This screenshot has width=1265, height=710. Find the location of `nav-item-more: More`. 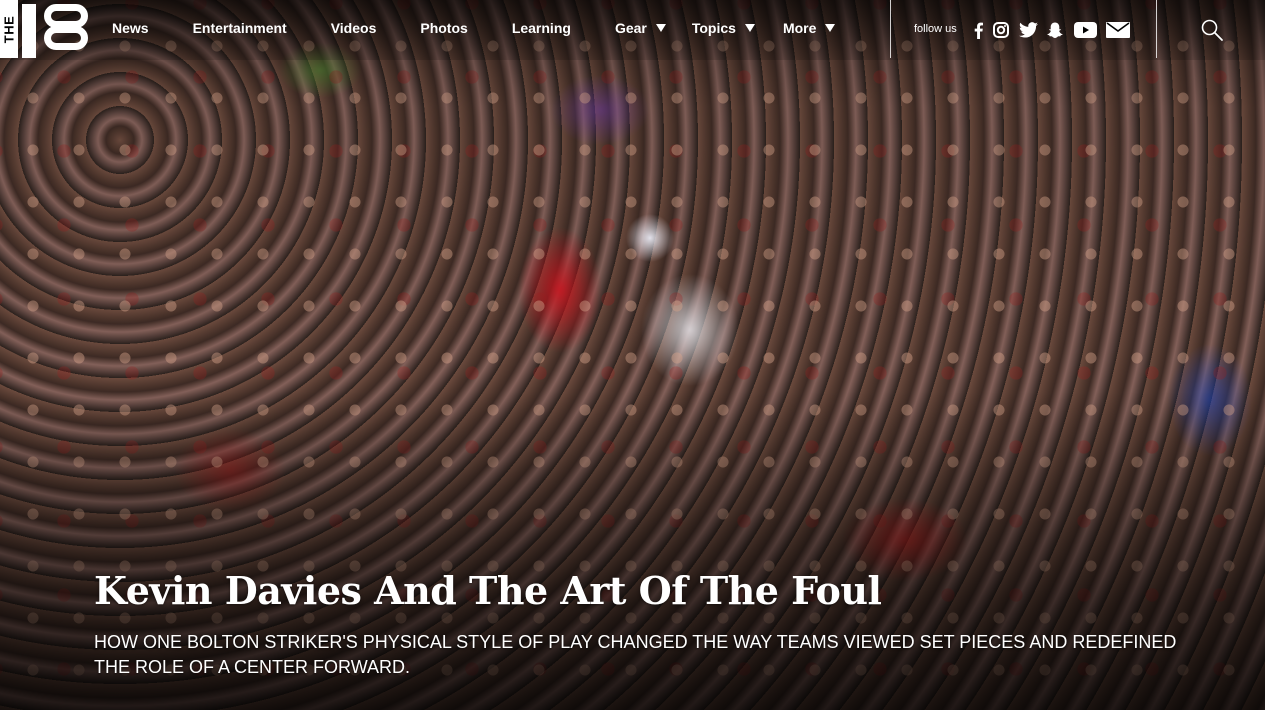

nav-item-more: More is located at coordinates (809, 28).